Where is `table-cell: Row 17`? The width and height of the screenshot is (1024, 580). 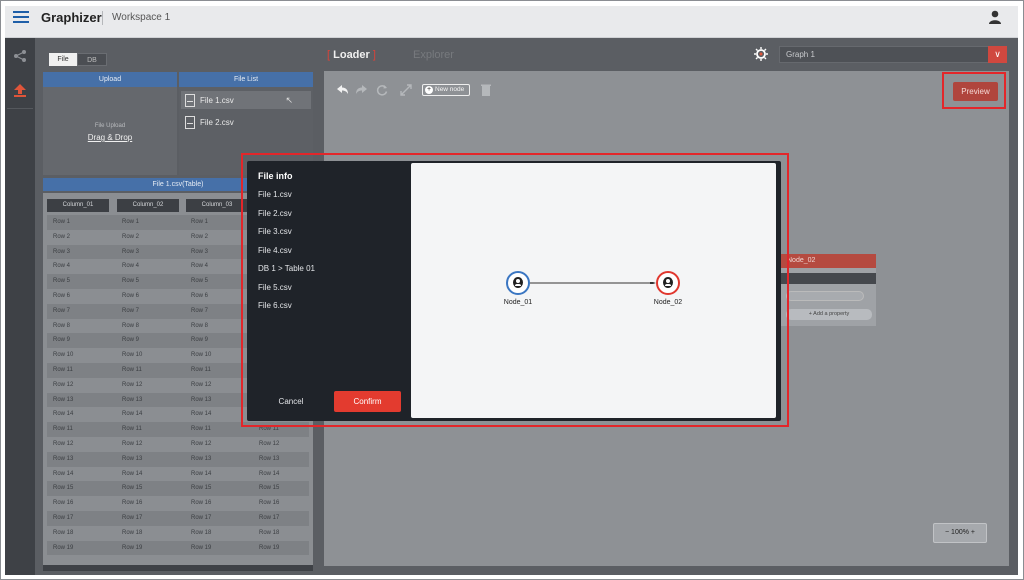 table-cell: Row 17 is located at coordinates (63, 518).